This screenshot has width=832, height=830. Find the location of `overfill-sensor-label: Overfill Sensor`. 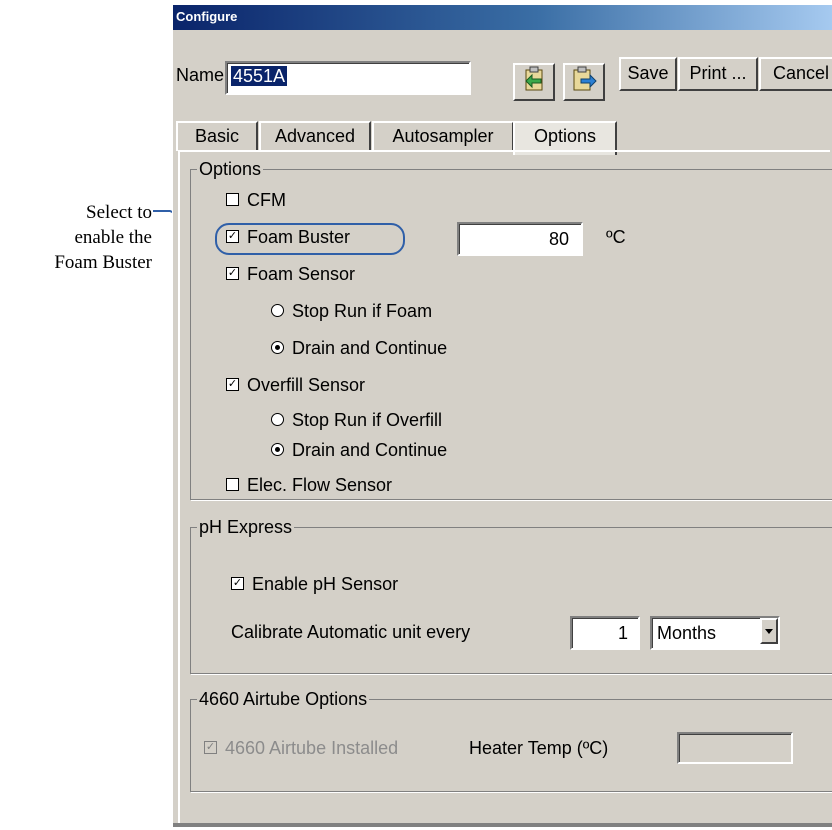

overfill-sensor-label: Overfill Sensor is located at coordinates (306, 385).